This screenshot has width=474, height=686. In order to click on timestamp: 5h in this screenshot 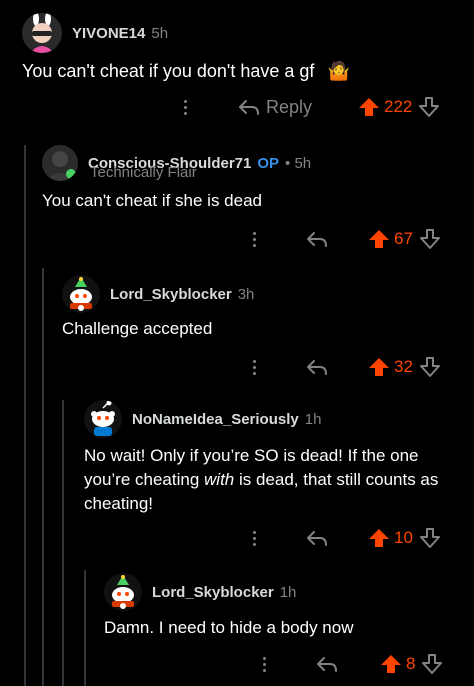, I will do `click(160, 33)`.